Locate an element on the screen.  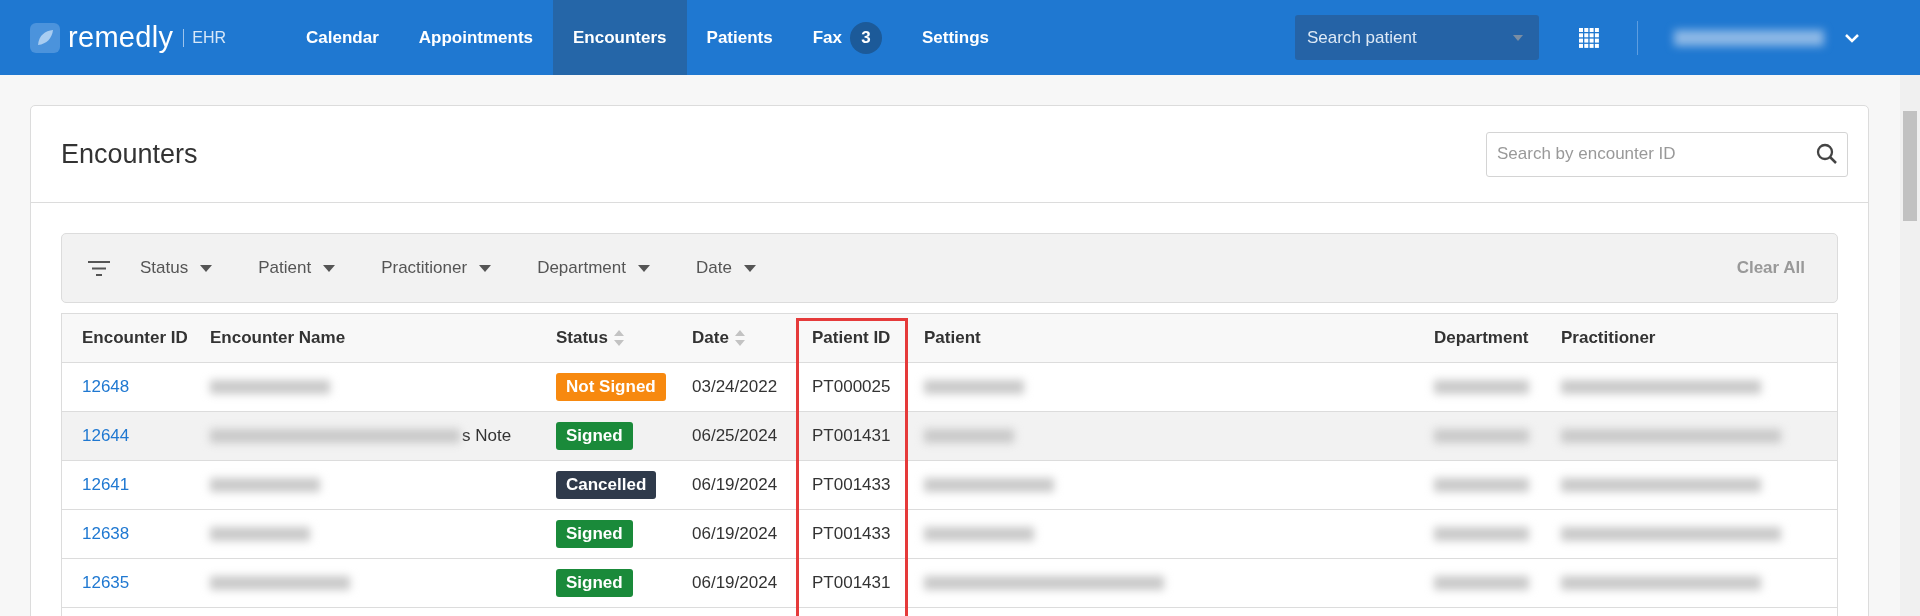
status-badge: Not Signed is located at coordinates (611, 387).